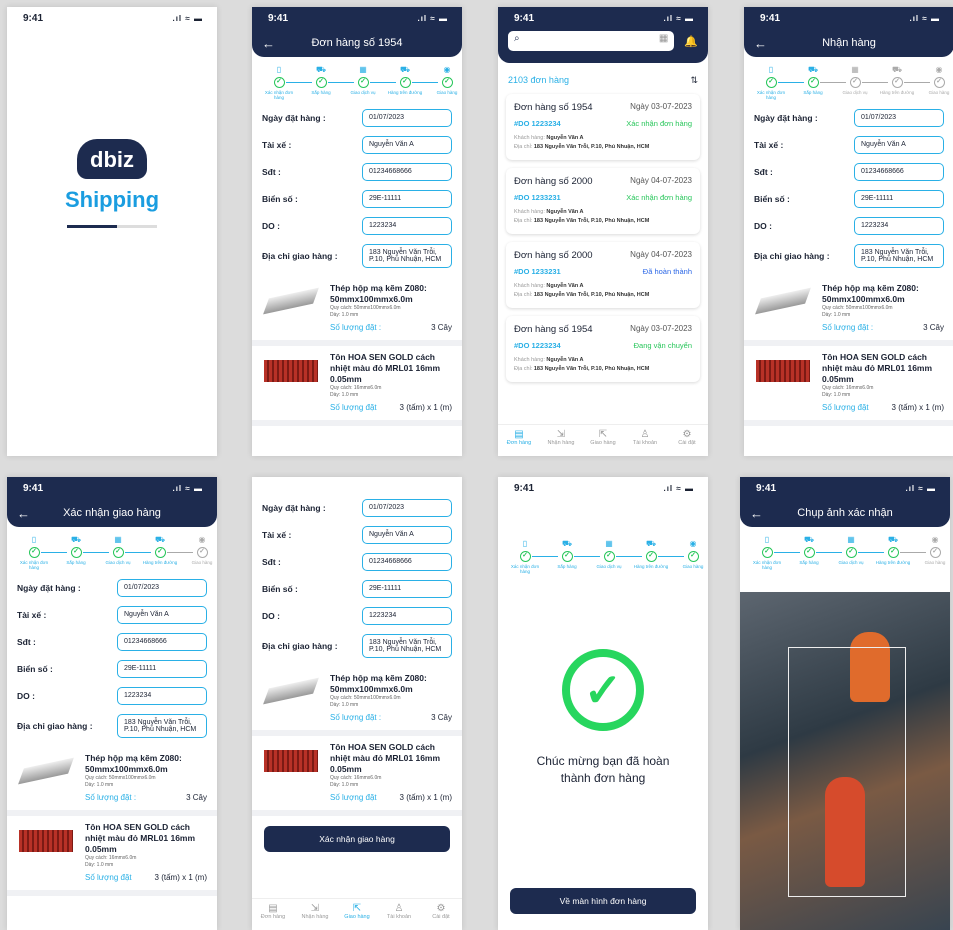 The height and width of the screenshot is (930, 953). Describe the element at coordinates (187, 18) in the screenshot. I see `status-icons: .ıl ≈ ▬` at that location.